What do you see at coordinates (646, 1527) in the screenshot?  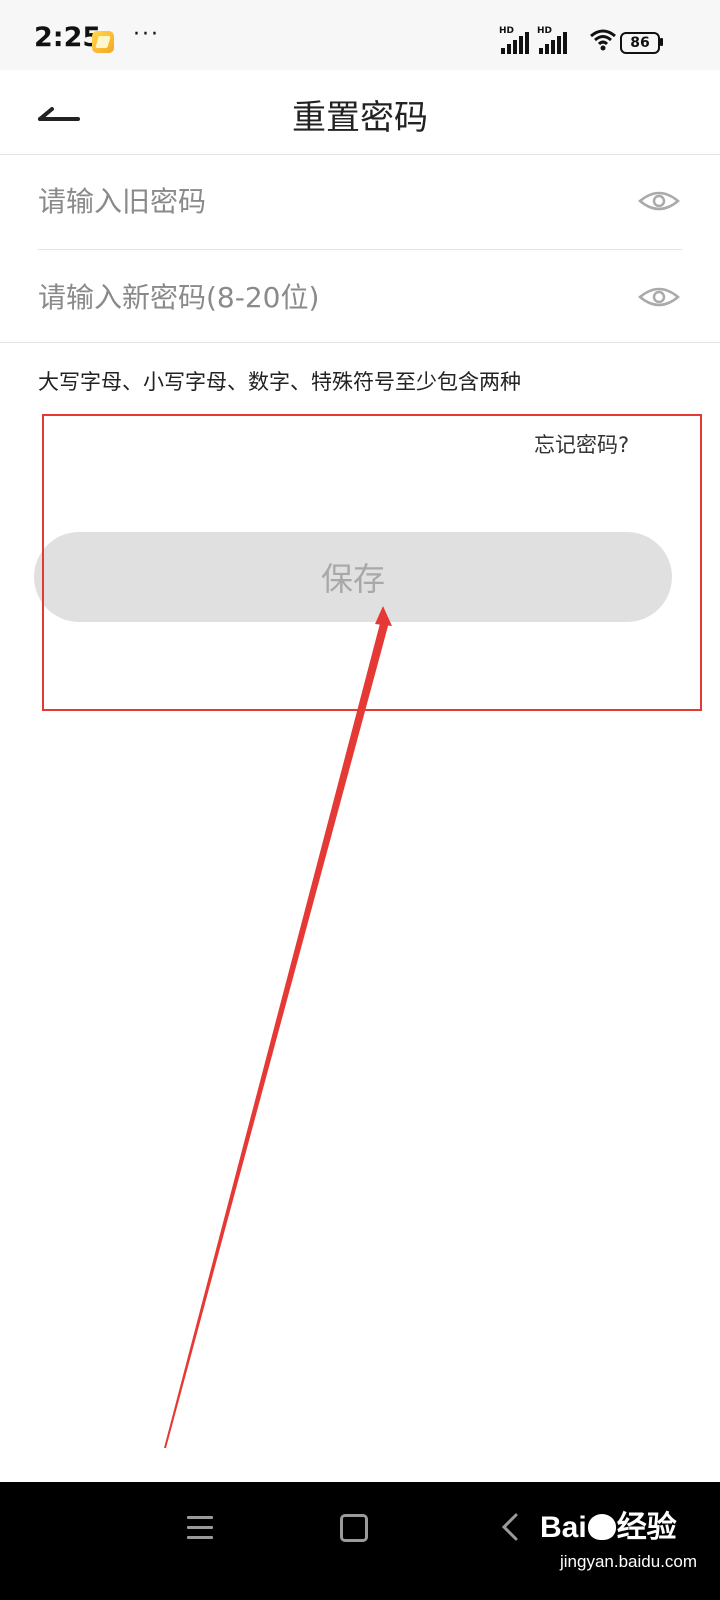 I see `watermark-brand-right: 经验` at bounding box center [646, 1527].